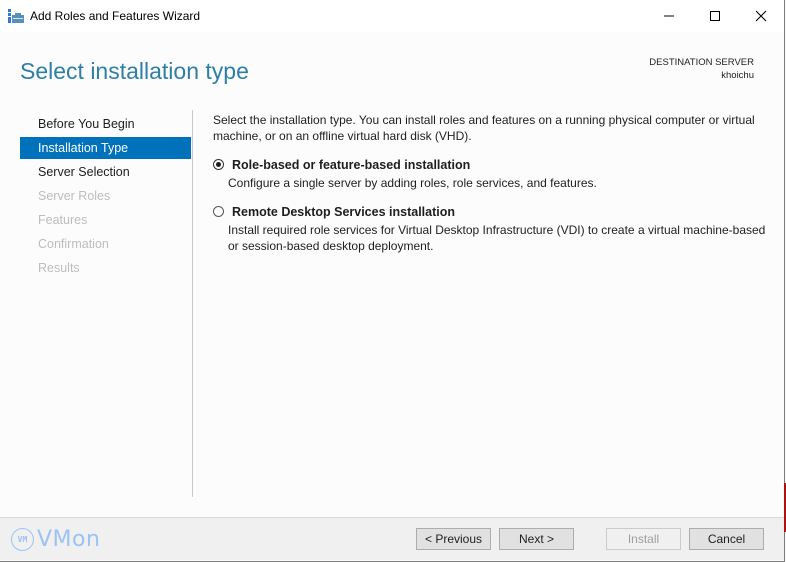  What do you see at coordinates (59, 268) in the screenshot?
I see `nav-step-results: Results` at bounding box center [59, 268].